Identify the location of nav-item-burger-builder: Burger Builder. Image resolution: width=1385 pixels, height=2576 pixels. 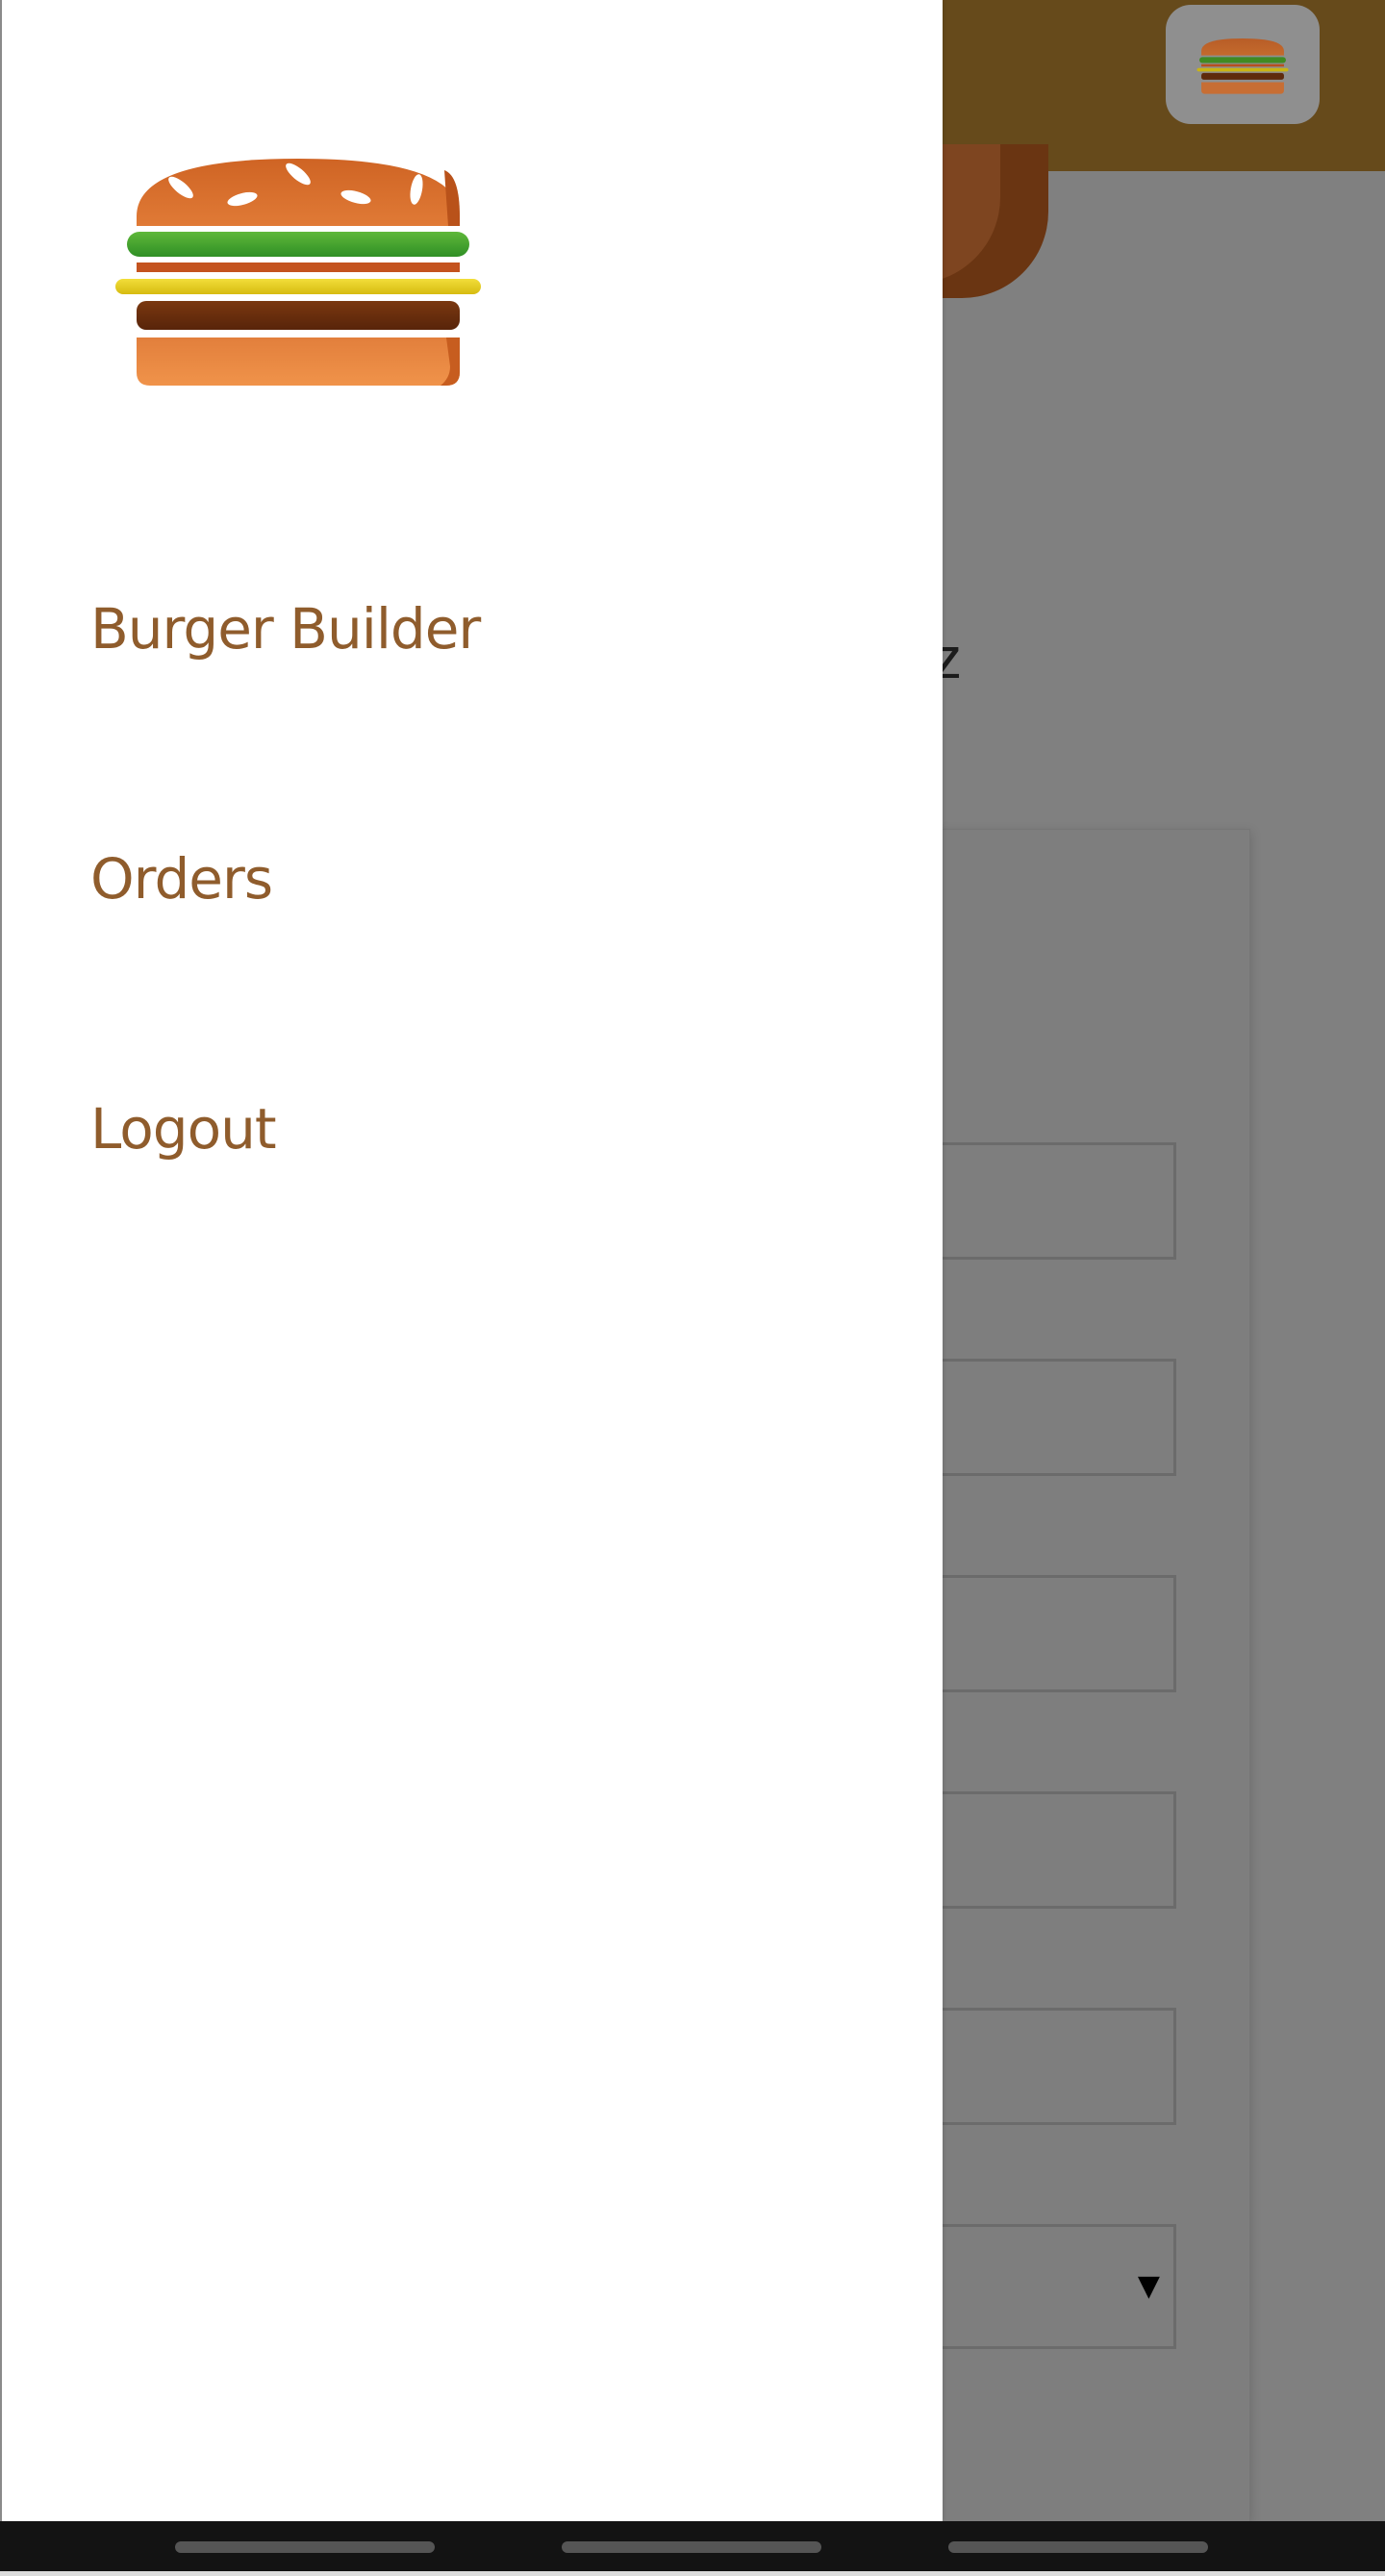
(285, 629).